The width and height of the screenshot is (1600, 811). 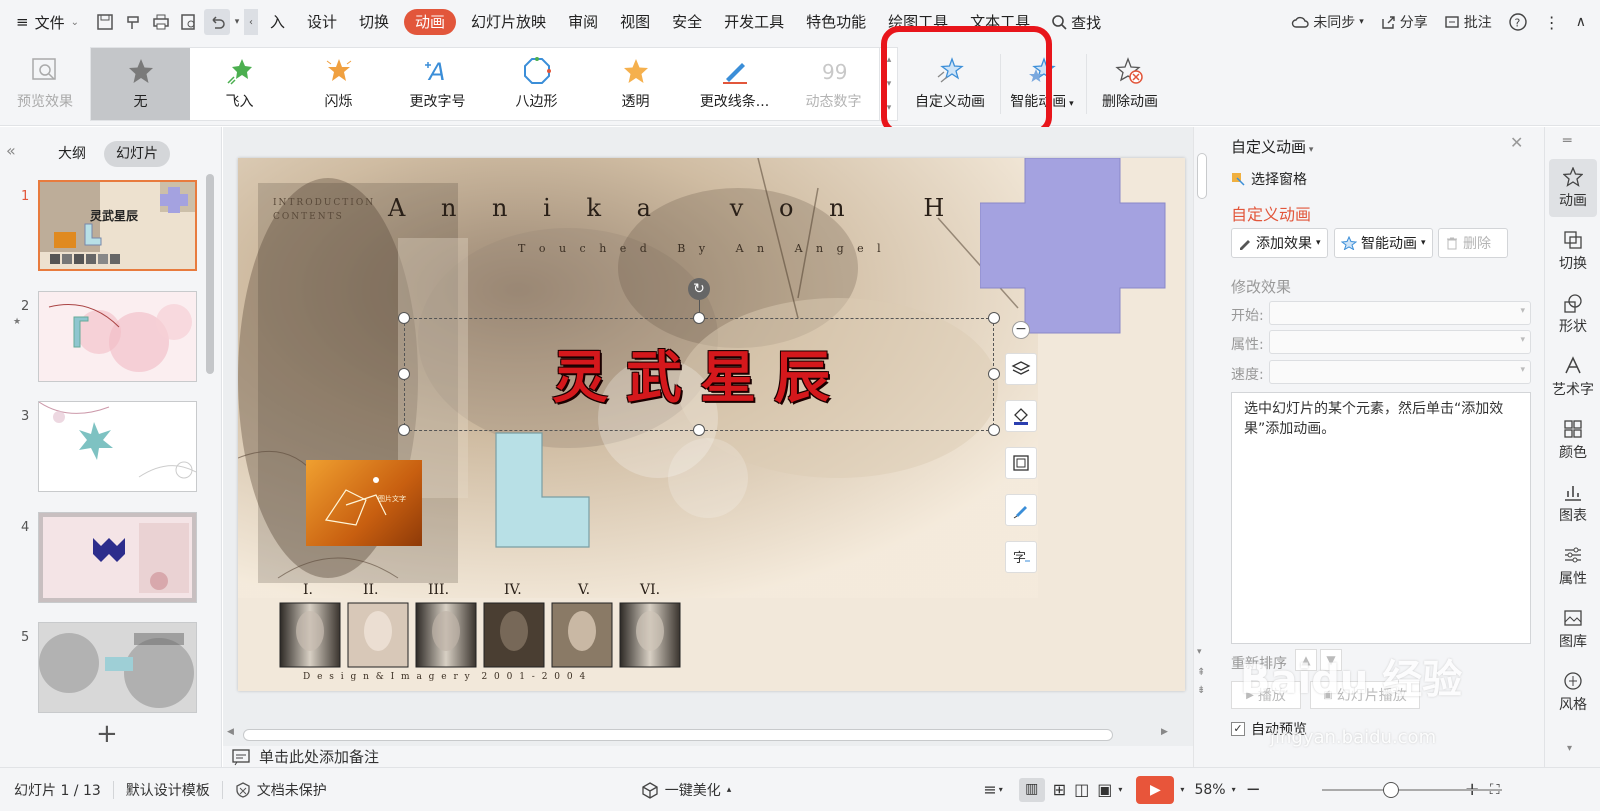 I want to click on view-normal-button: ▥, so click(x=1032, y=789).